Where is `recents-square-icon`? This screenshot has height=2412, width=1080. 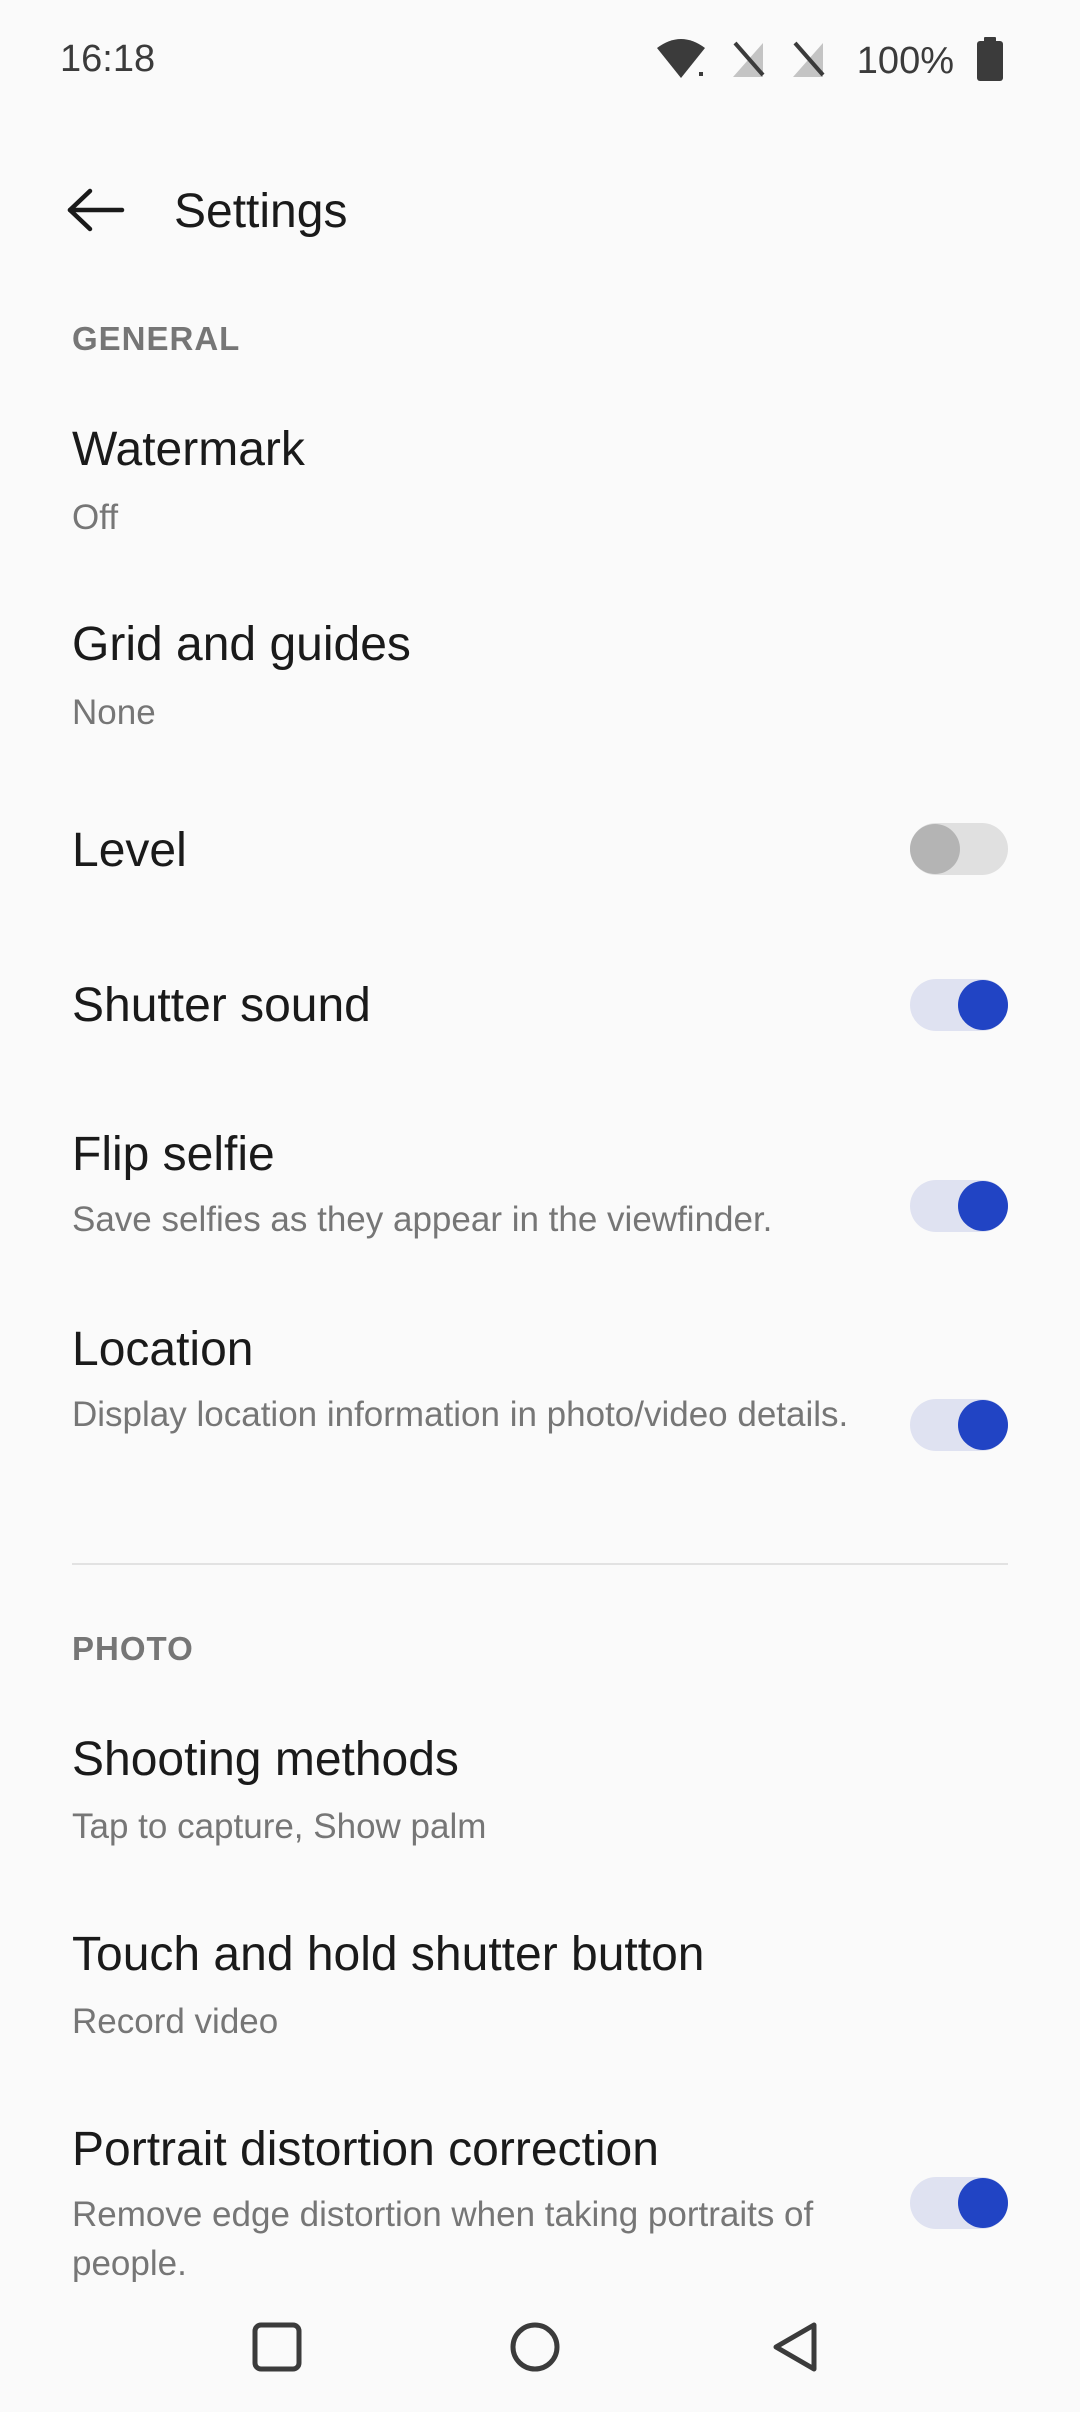 recents-square-icon is located at coordinates (277, 2349).